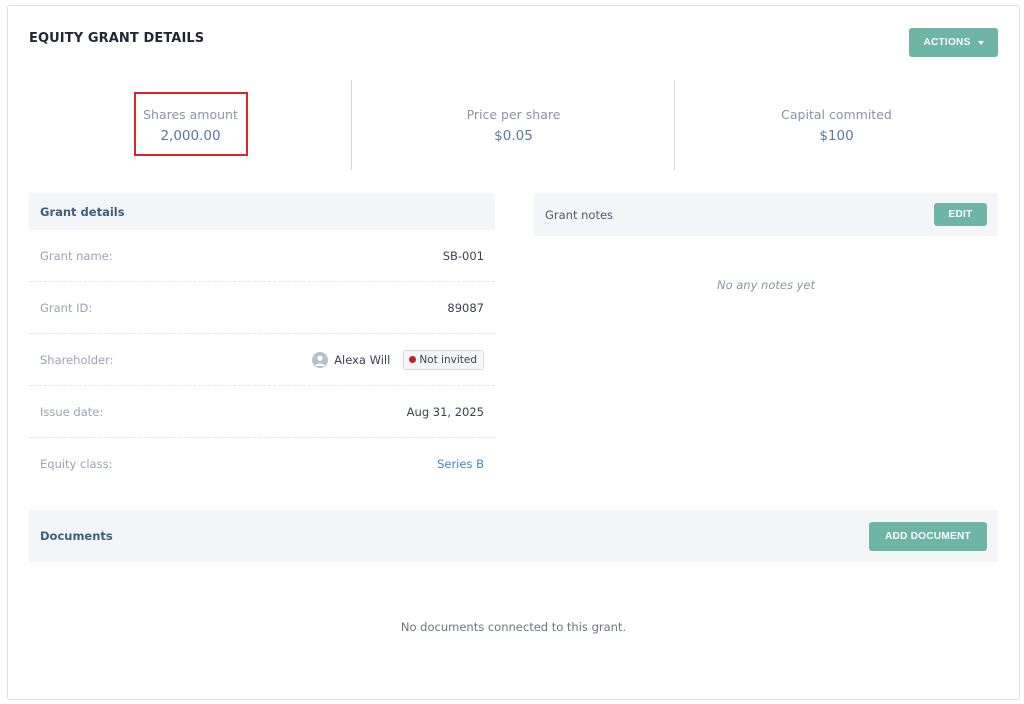 This screenshot has width=1024, height=704. What do you see at coordinates (579, 214) in the screenshot?
I see `grant-notes-title: Grant notes` at bounding box center [579, 214].